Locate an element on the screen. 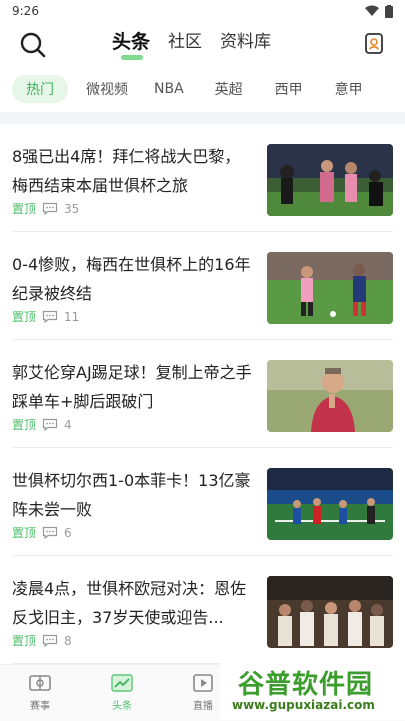 This screenshot has height=721, width=405. tab-headlines: 头条 is located at coordinates (131, 44).